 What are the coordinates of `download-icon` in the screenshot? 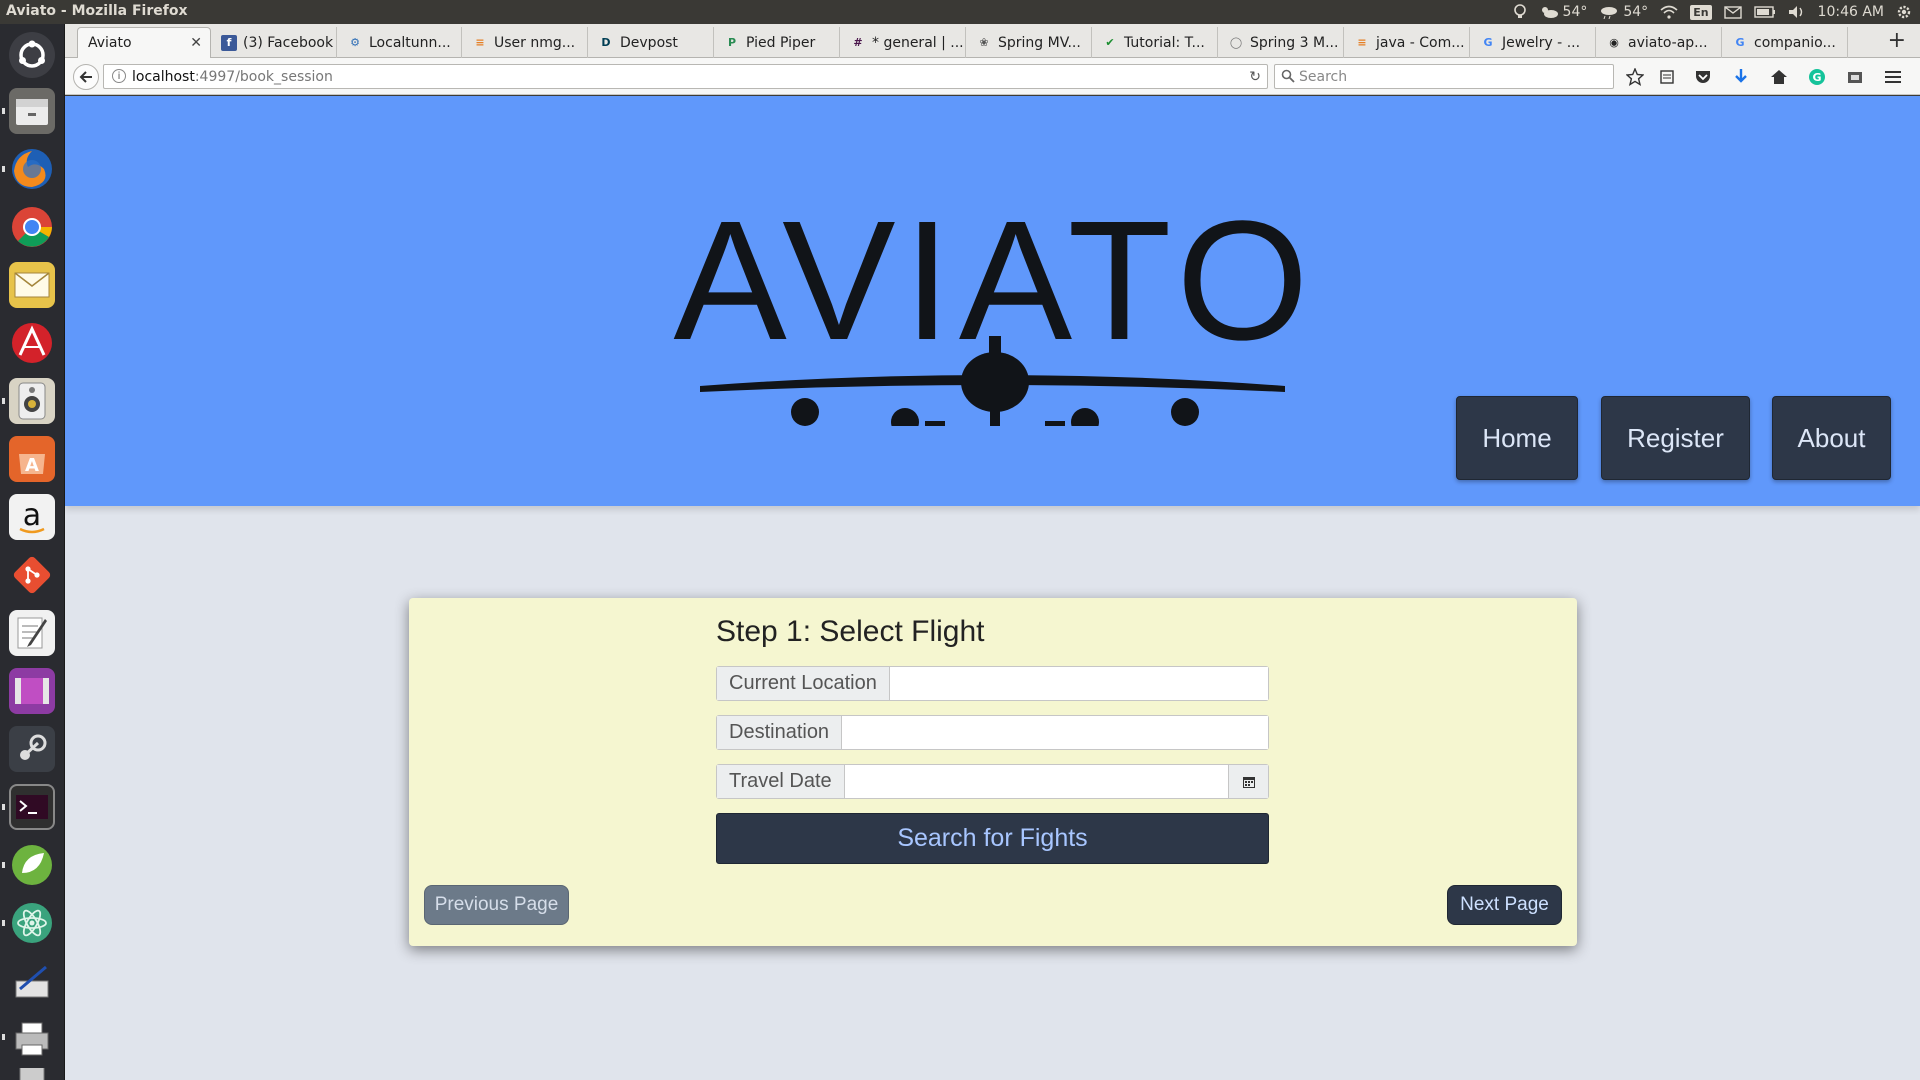 It's located at (1741, 77).